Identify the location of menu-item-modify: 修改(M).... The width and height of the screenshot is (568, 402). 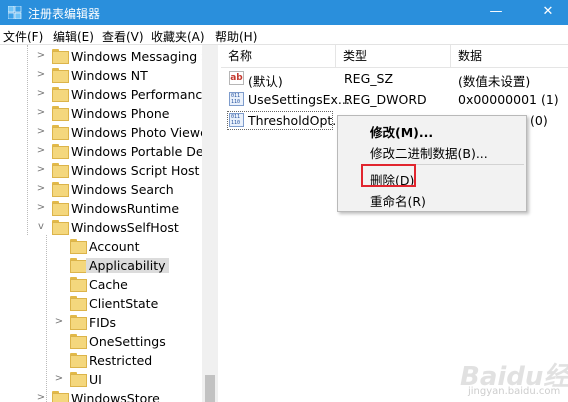
(401, 131).